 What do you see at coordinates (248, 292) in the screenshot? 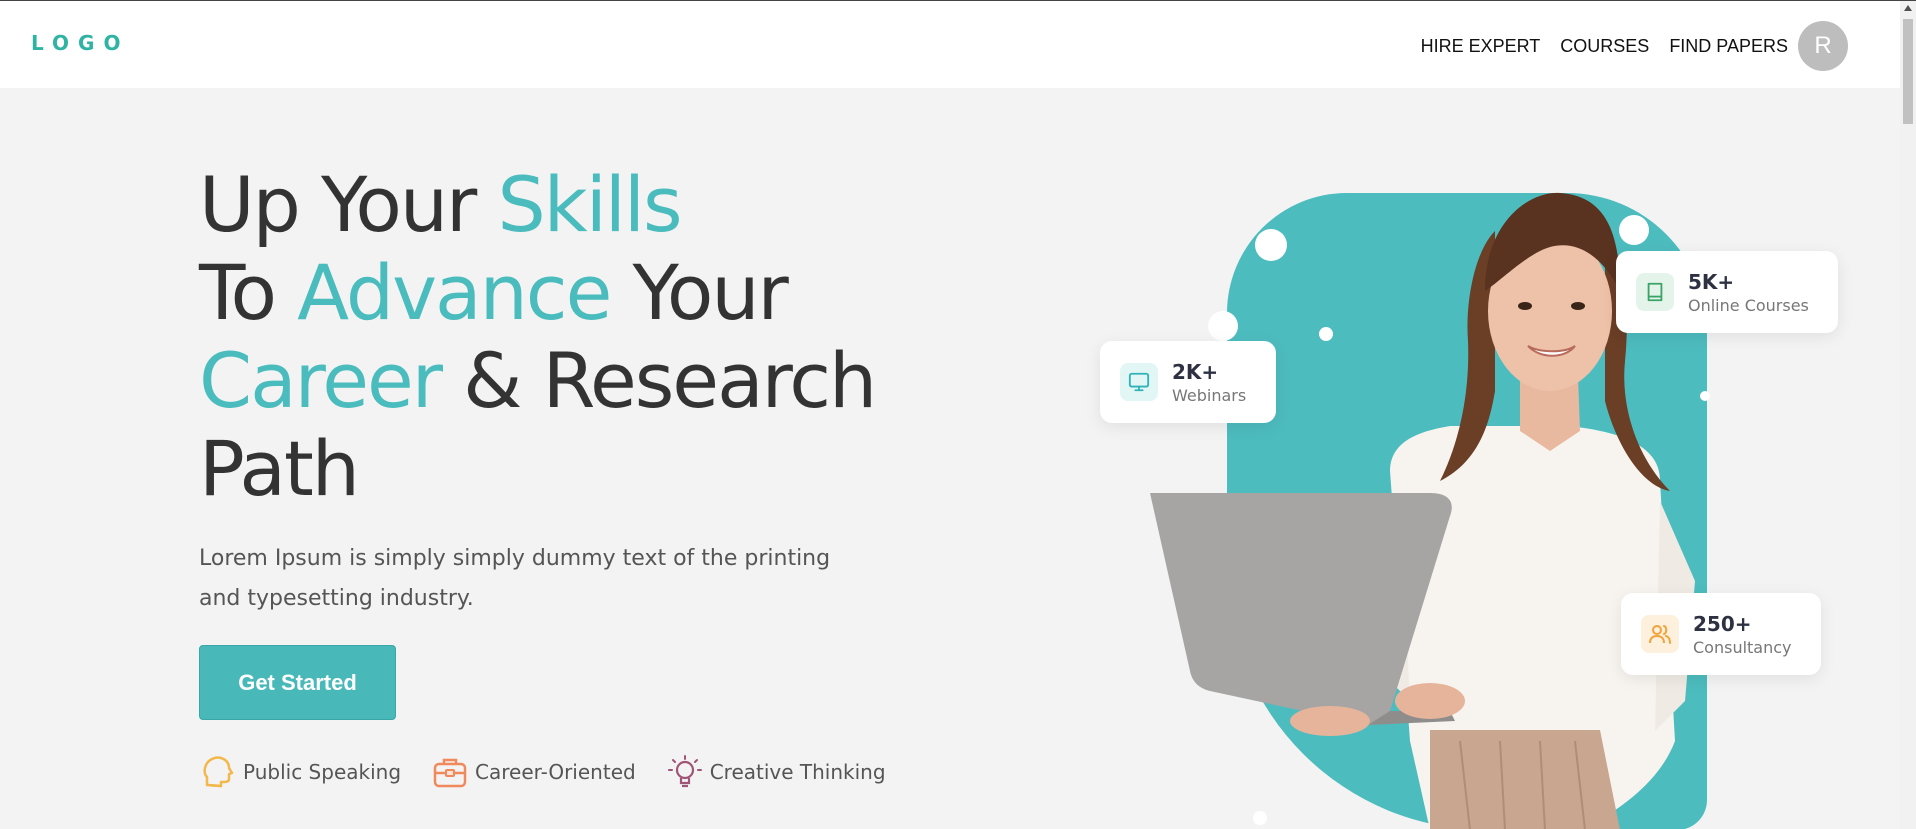
I see `headline-text: To` at bounding box center [248, 292].